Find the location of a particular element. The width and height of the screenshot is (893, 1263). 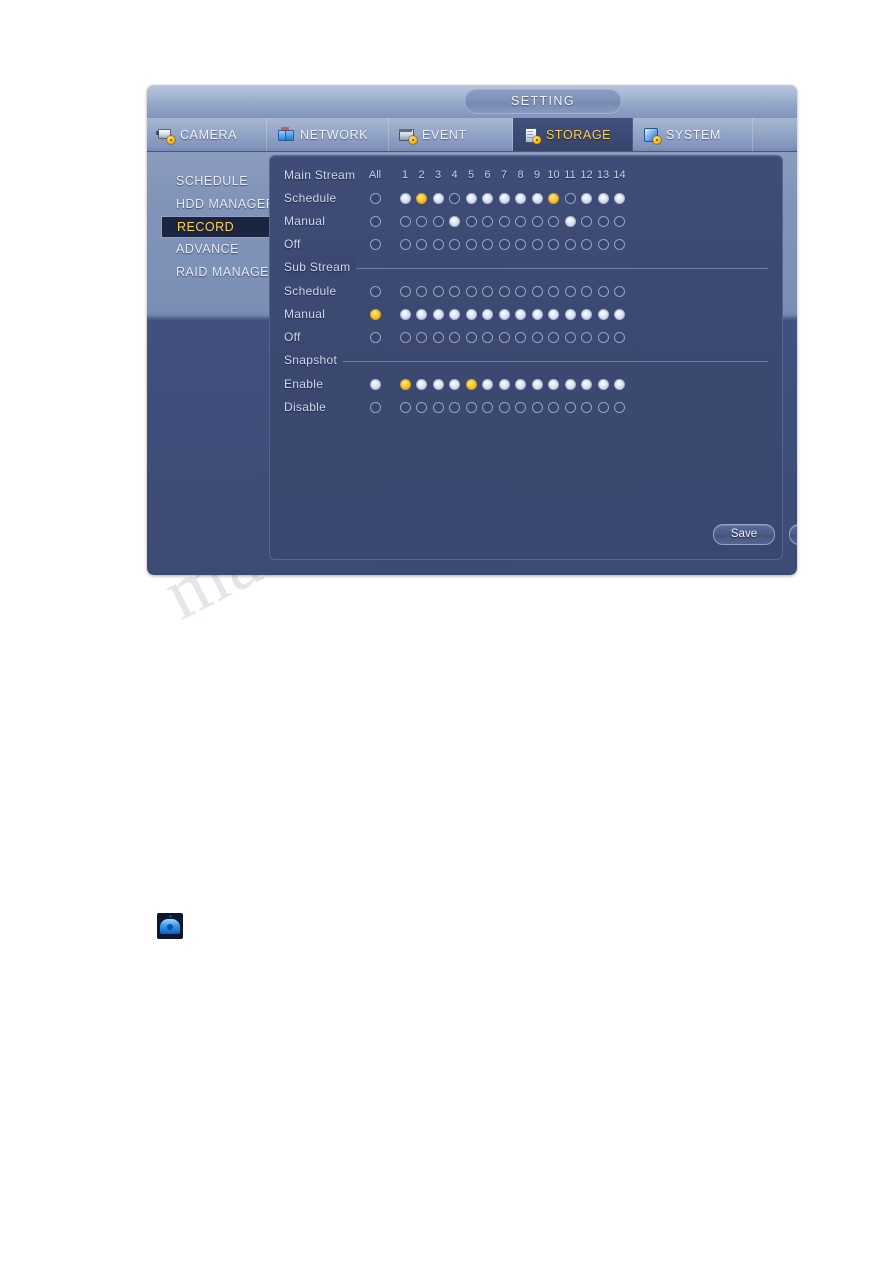

tab-system: SYSTEM is located at coordinates (693, 134).